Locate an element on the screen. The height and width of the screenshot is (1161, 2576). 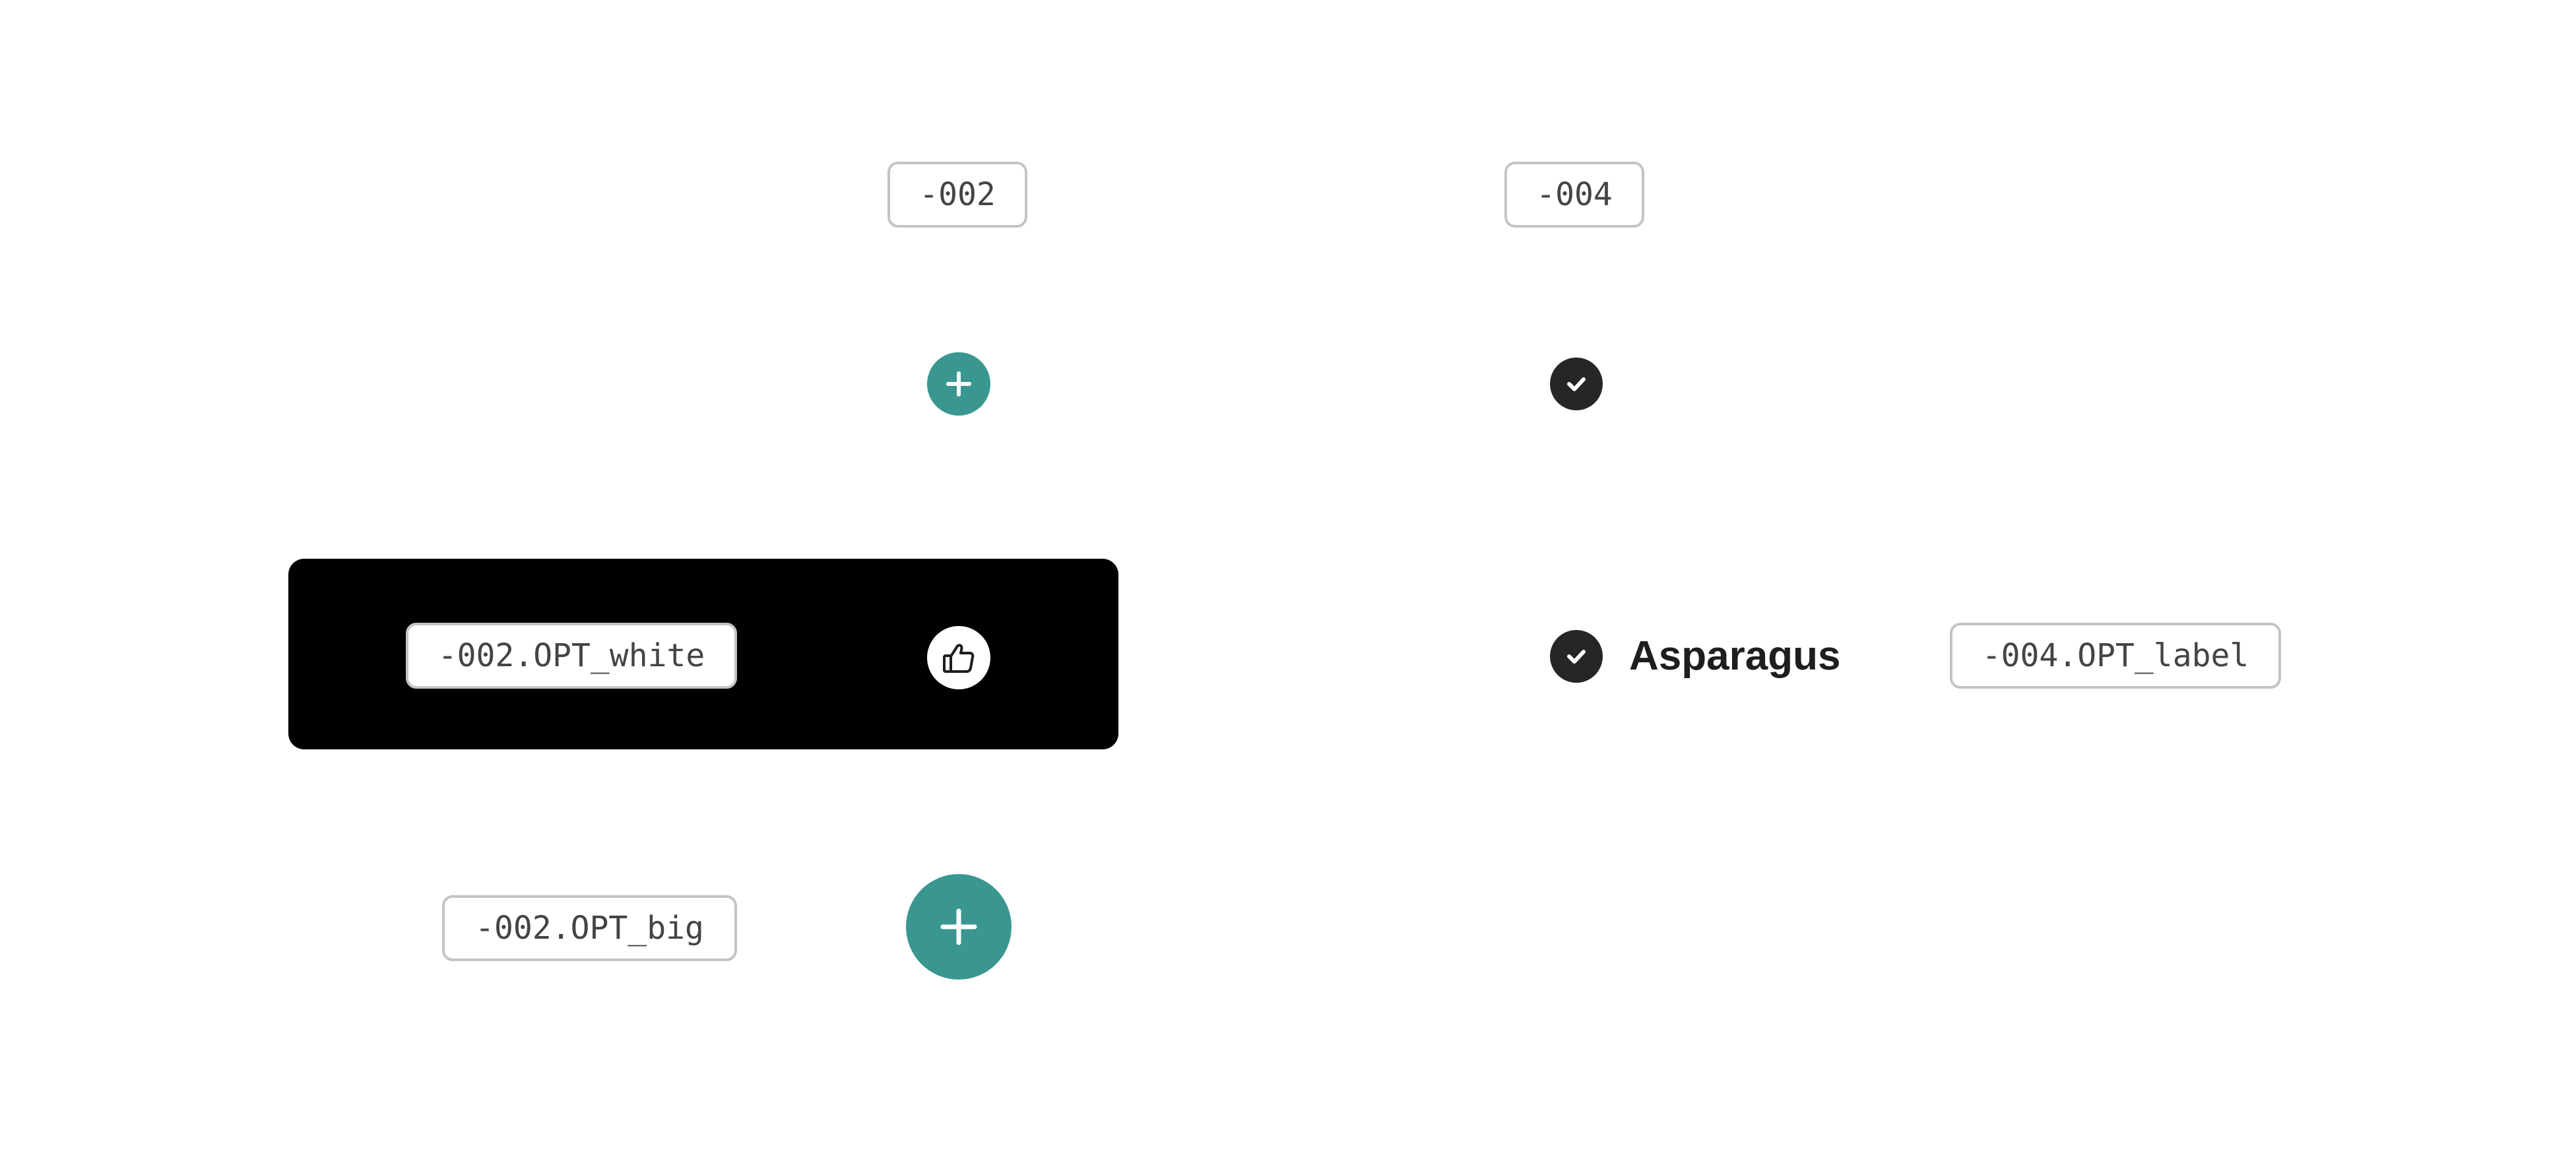
like-button-white is located at coordinates (958, 657).